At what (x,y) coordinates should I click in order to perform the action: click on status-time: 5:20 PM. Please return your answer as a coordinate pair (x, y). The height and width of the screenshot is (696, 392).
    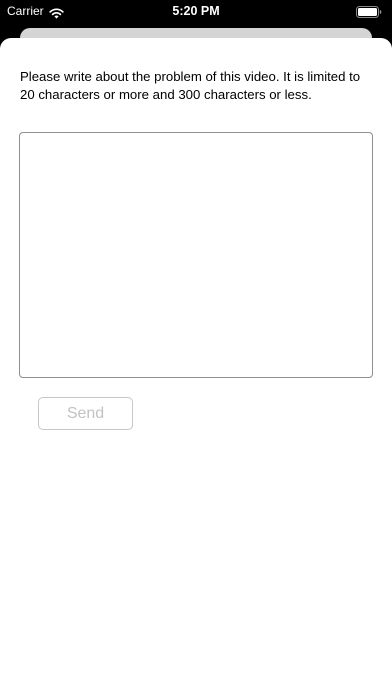
    Looking at the image, I should click on (196, 11).